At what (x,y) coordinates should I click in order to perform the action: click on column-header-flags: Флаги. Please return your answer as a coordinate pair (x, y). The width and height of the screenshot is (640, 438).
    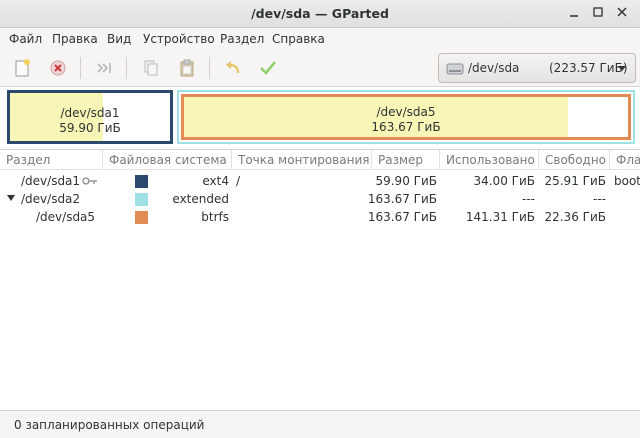
    Looking at the image, I should click on (625, 160).